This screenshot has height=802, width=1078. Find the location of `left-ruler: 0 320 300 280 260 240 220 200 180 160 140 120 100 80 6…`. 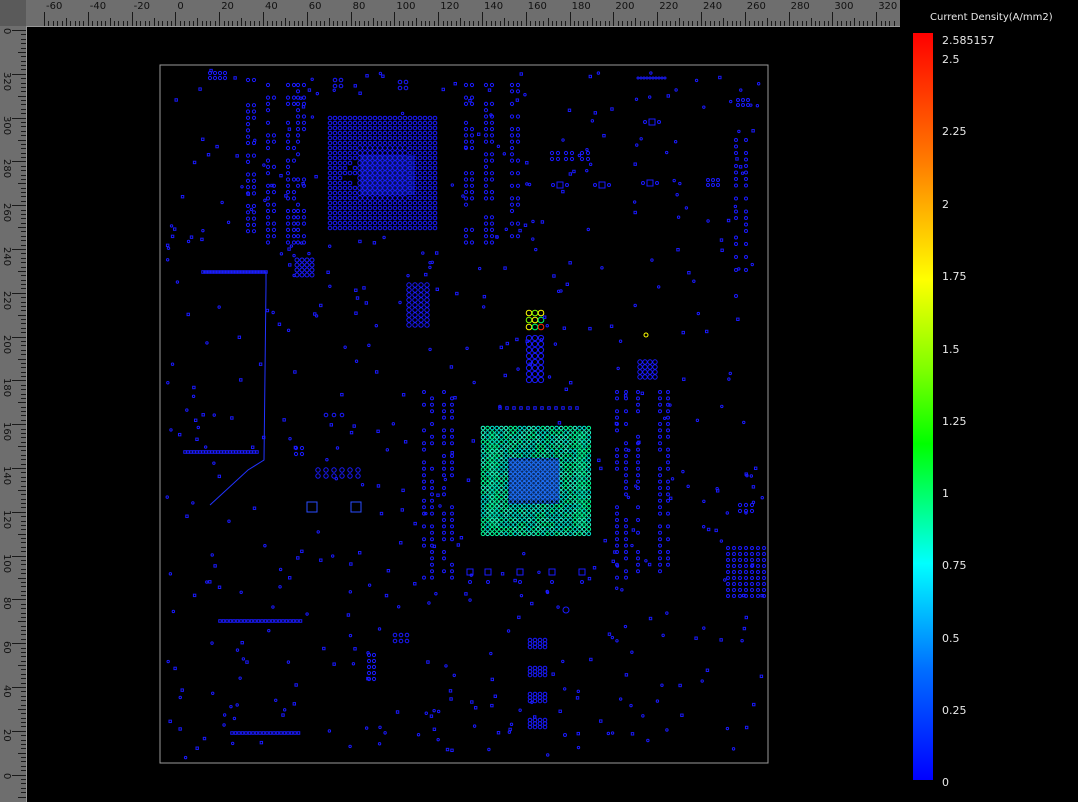

left-ruler: 0 320 300 280 260 240 220 200 180 160 140 120 100 80 6… is located at coordinates (13, 414).